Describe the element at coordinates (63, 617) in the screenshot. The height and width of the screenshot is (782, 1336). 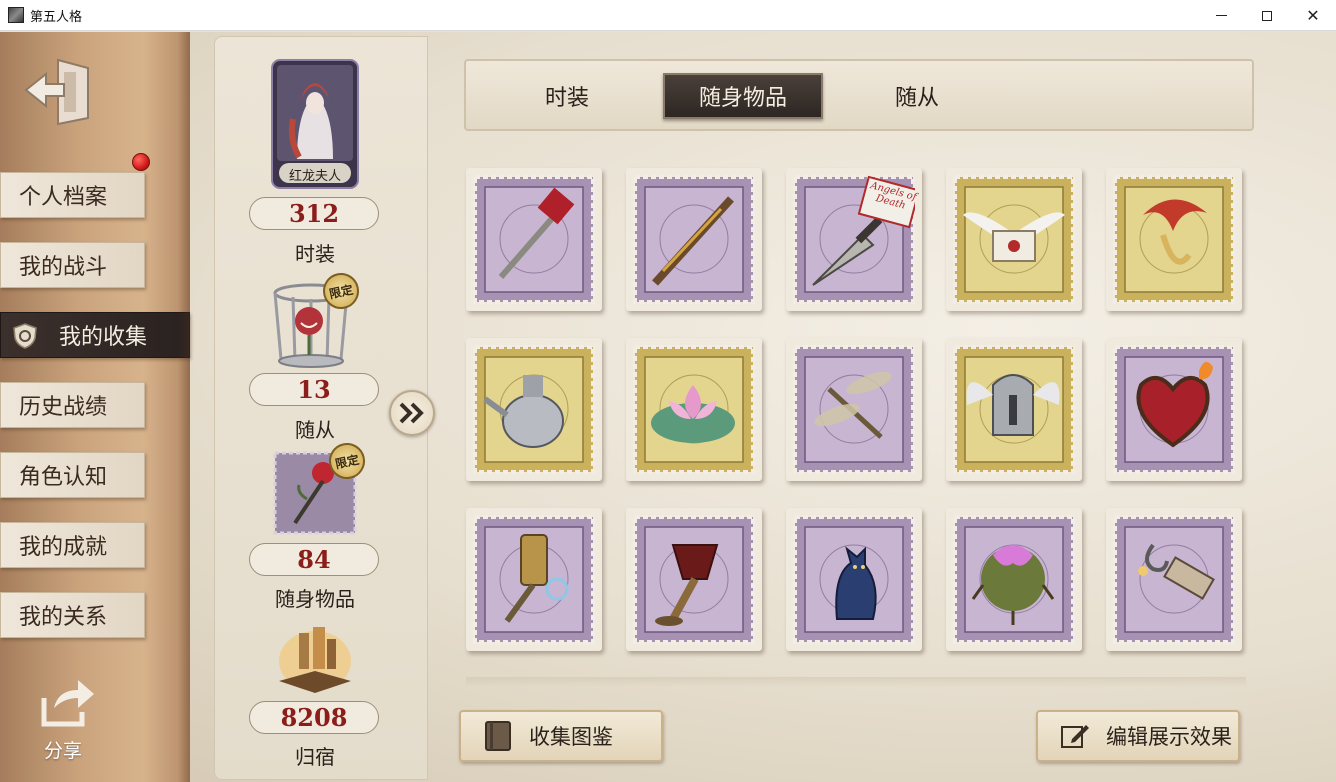
I see `sidebar-item-label: 我的关系` at that location.